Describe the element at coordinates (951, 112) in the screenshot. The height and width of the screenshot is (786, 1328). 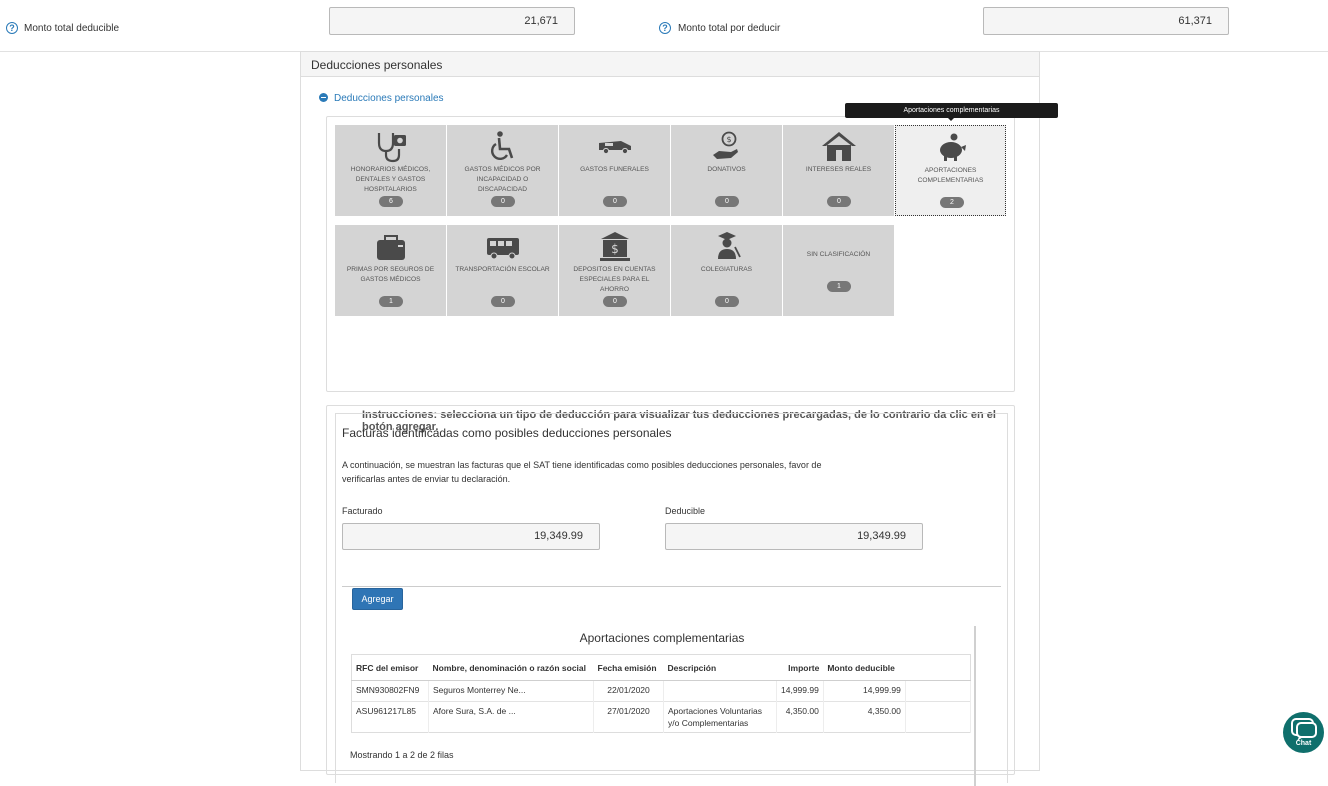
I see `tooltip: Aportaciones complementarias` at that location.